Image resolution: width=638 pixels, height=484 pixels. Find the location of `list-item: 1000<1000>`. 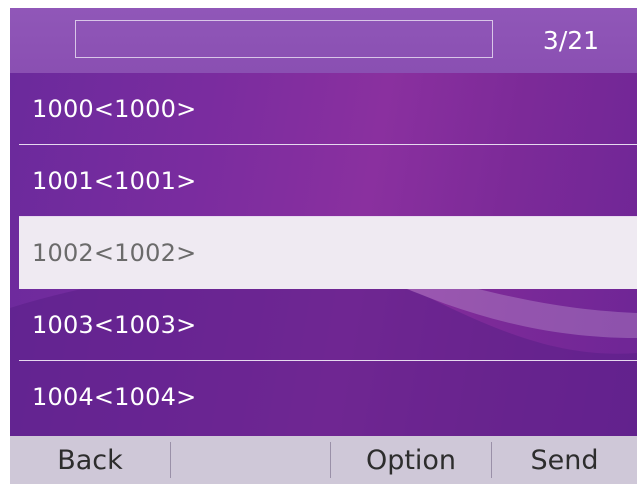

list-item: 1000<1000> is located at coordinates (323, 109).